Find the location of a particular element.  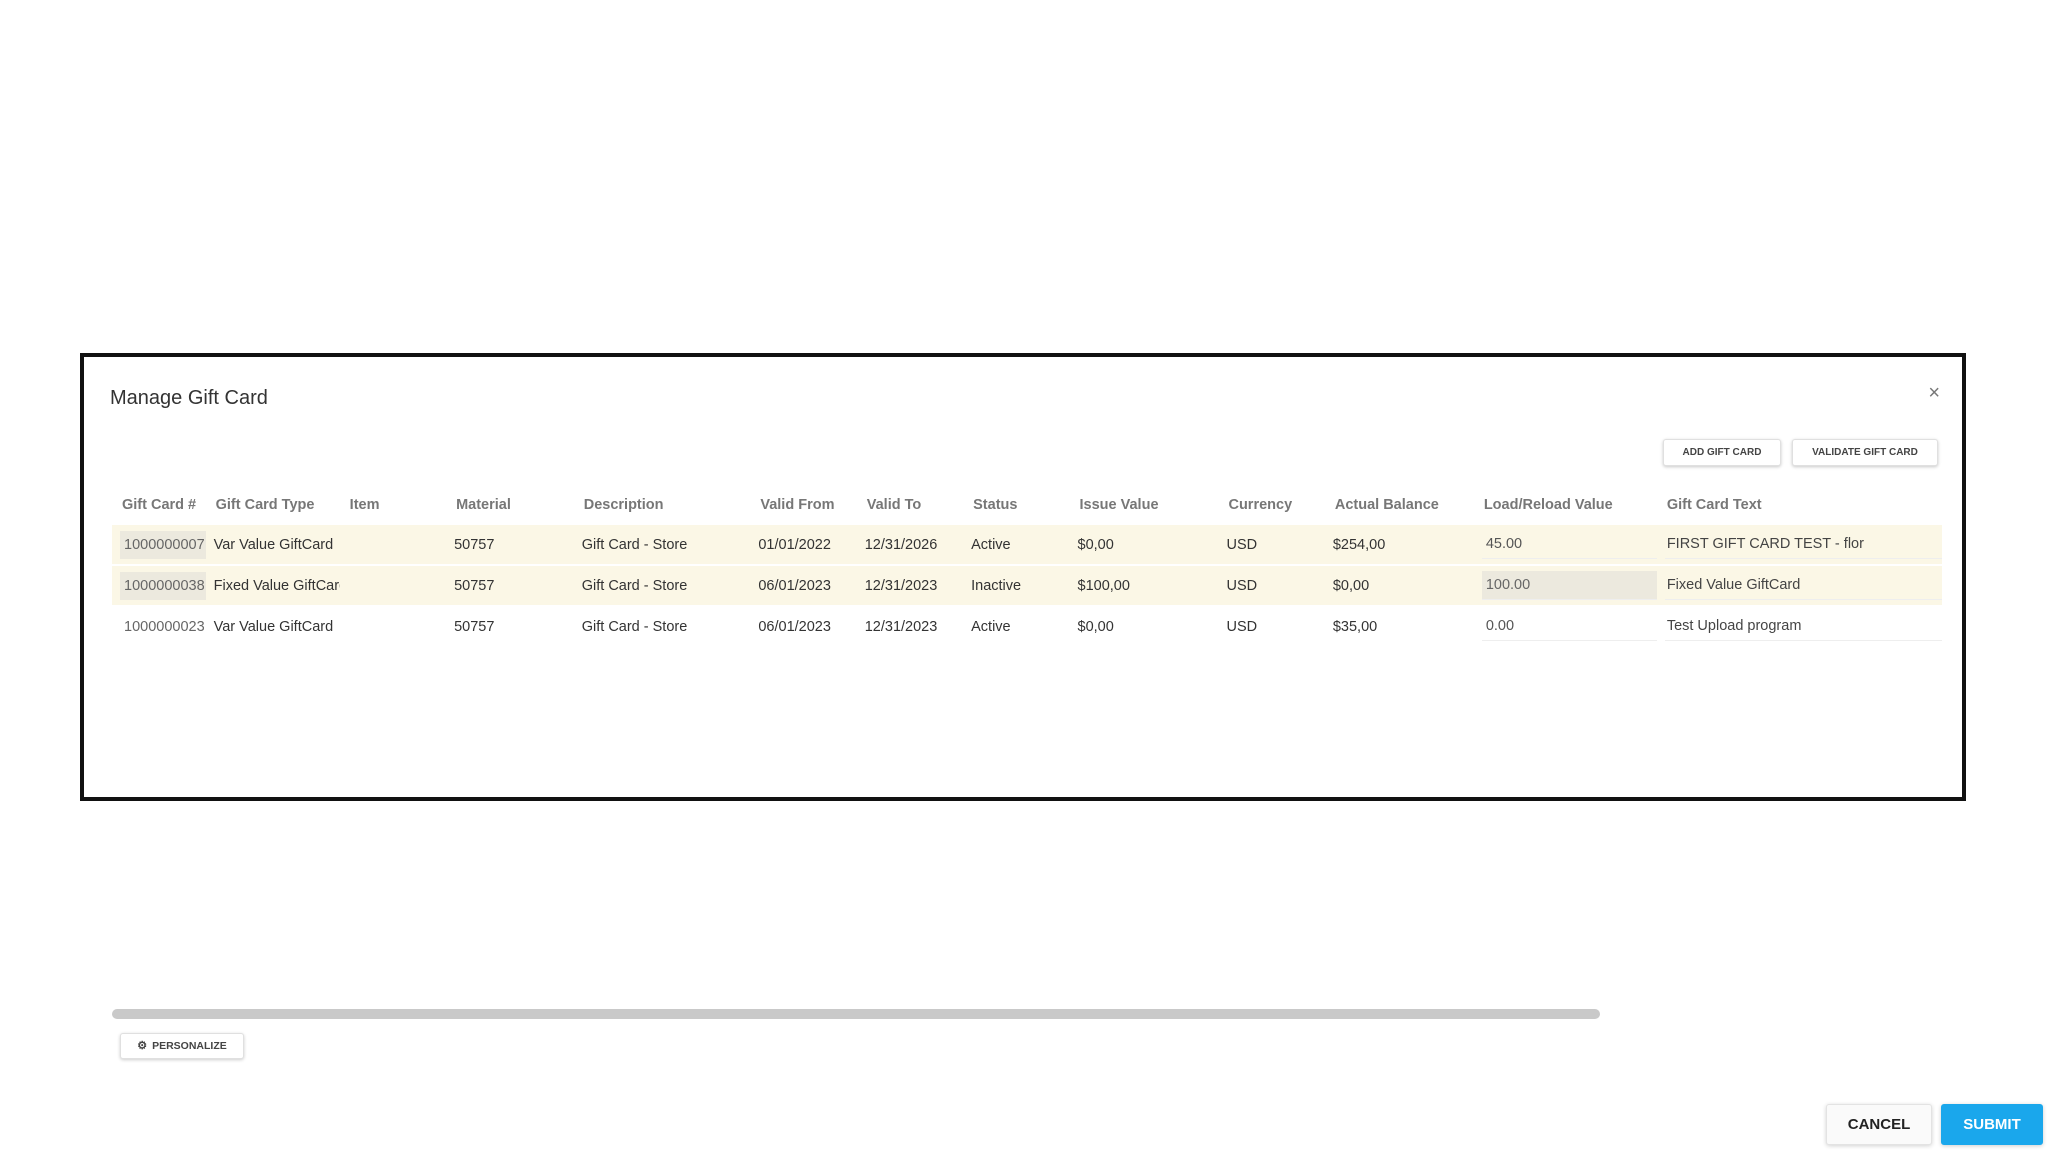

gift-card-type-cell: Fixed Value GiftCard is located at coordinates (272, 586).